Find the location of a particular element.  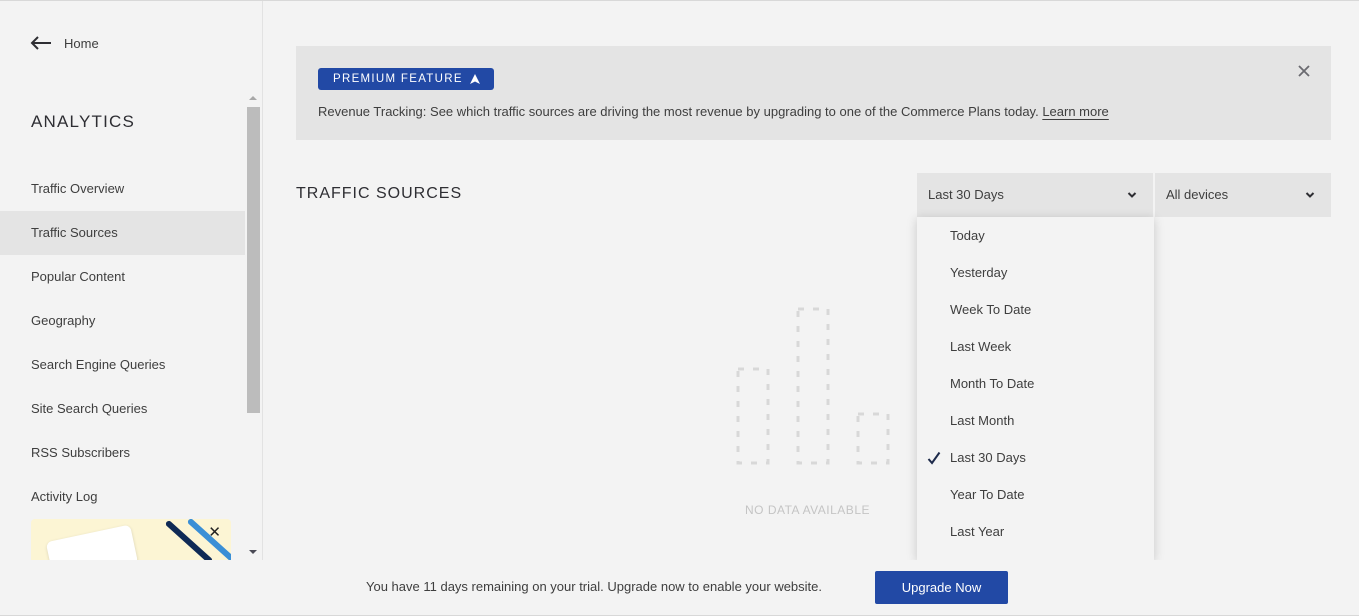

home-label: Home is located at coordinates (81, 43).